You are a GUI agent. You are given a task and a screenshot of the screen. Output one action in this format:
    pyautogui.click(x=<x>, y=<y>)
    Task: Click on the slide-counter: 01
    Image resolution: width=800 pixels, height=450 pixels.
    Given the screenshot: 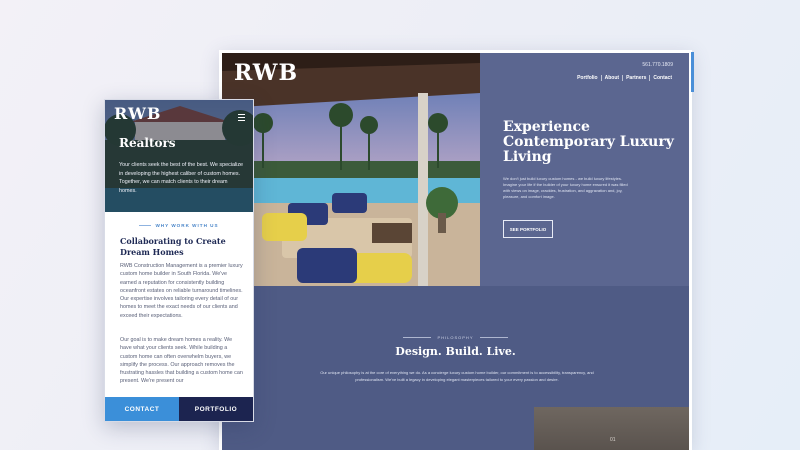 What is the action you would take?
    pyautogui.click(x=613, y=440)
    